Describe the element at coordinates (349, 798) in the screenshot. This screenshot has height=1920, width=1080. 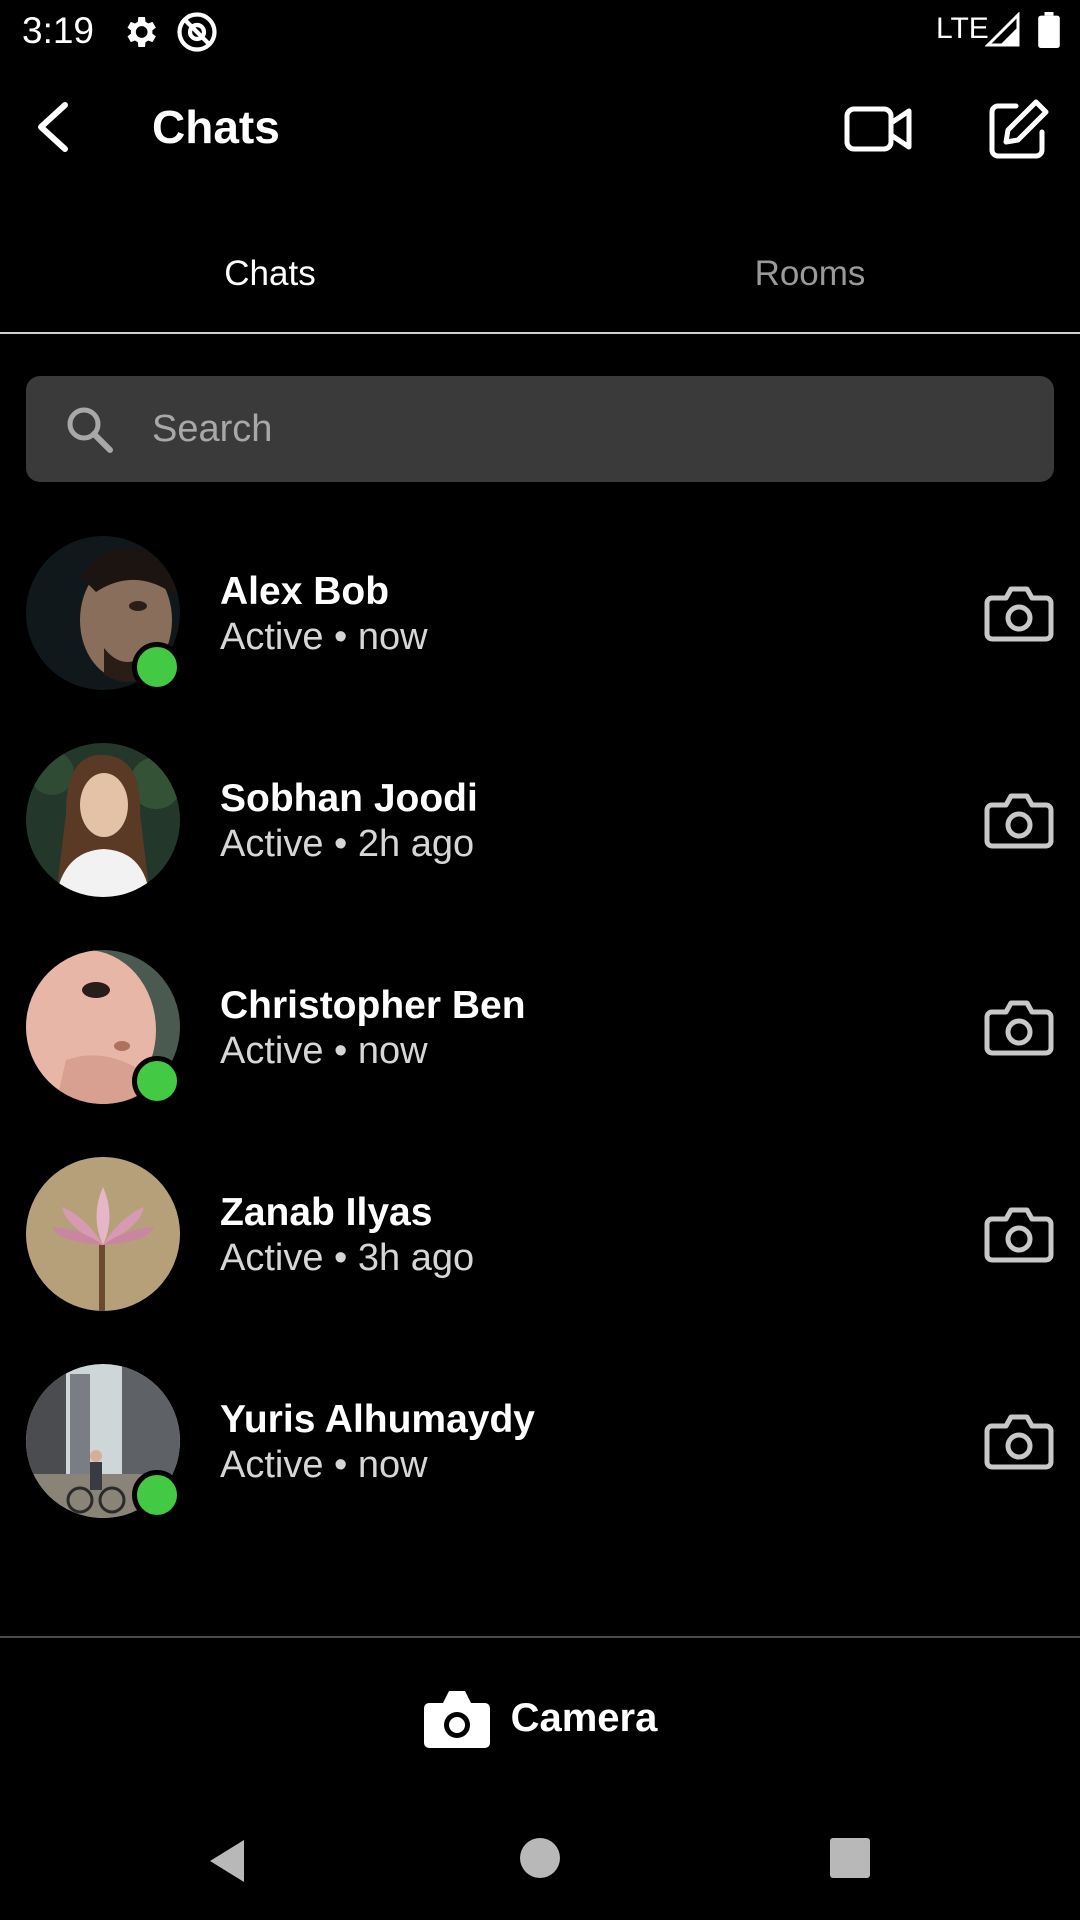
I see `contact-name: Sobhan Joodi` at that location.